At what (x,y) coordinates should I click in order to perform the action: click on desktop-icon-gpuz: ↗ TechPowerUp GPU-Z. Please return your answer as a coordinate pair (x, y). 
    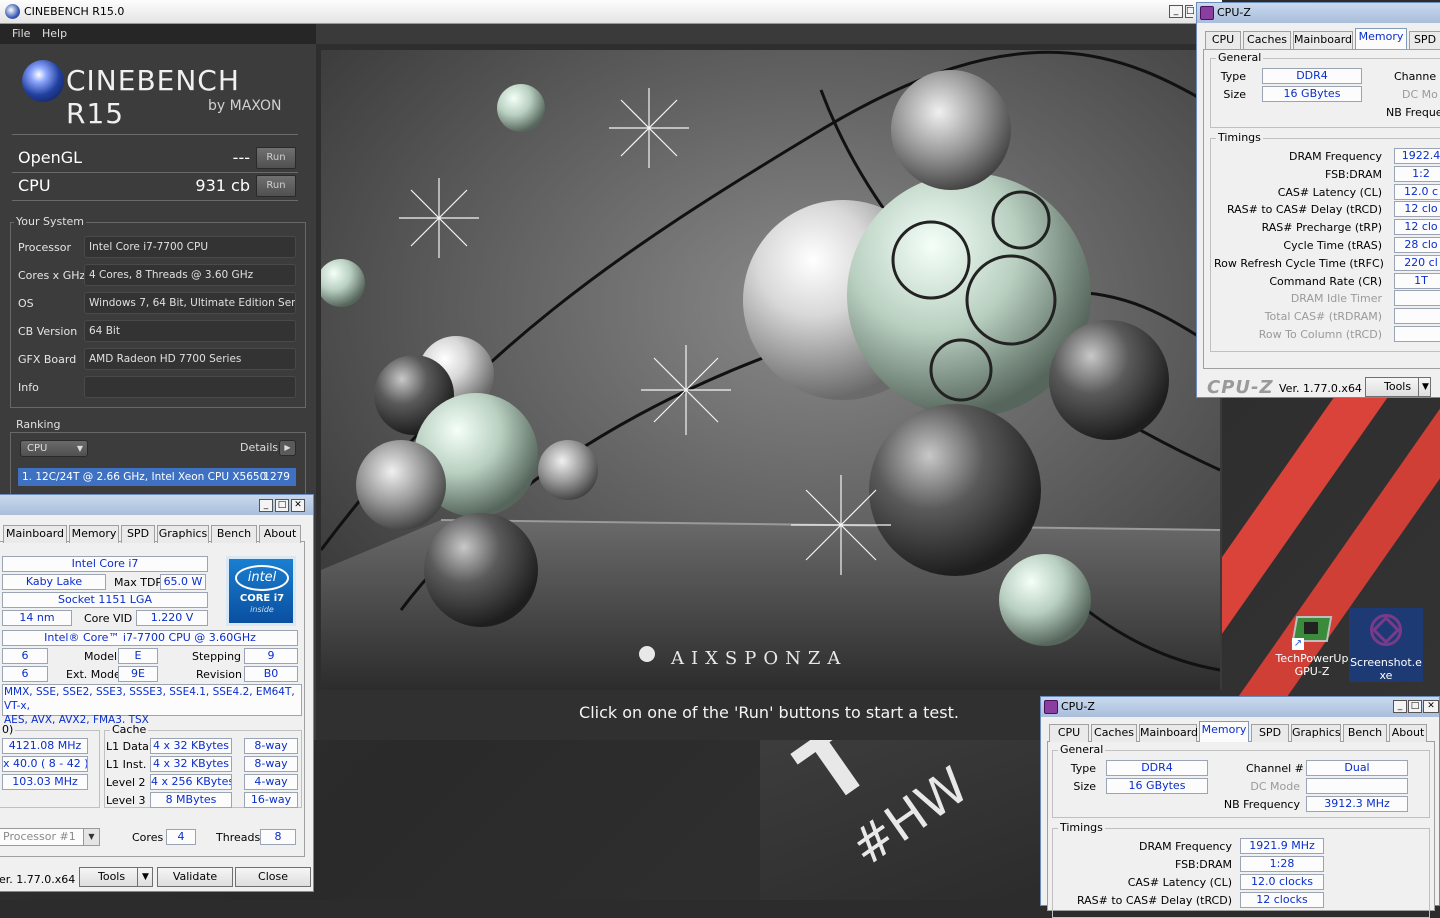
    Looking at the image, I should click on (1312, 643).